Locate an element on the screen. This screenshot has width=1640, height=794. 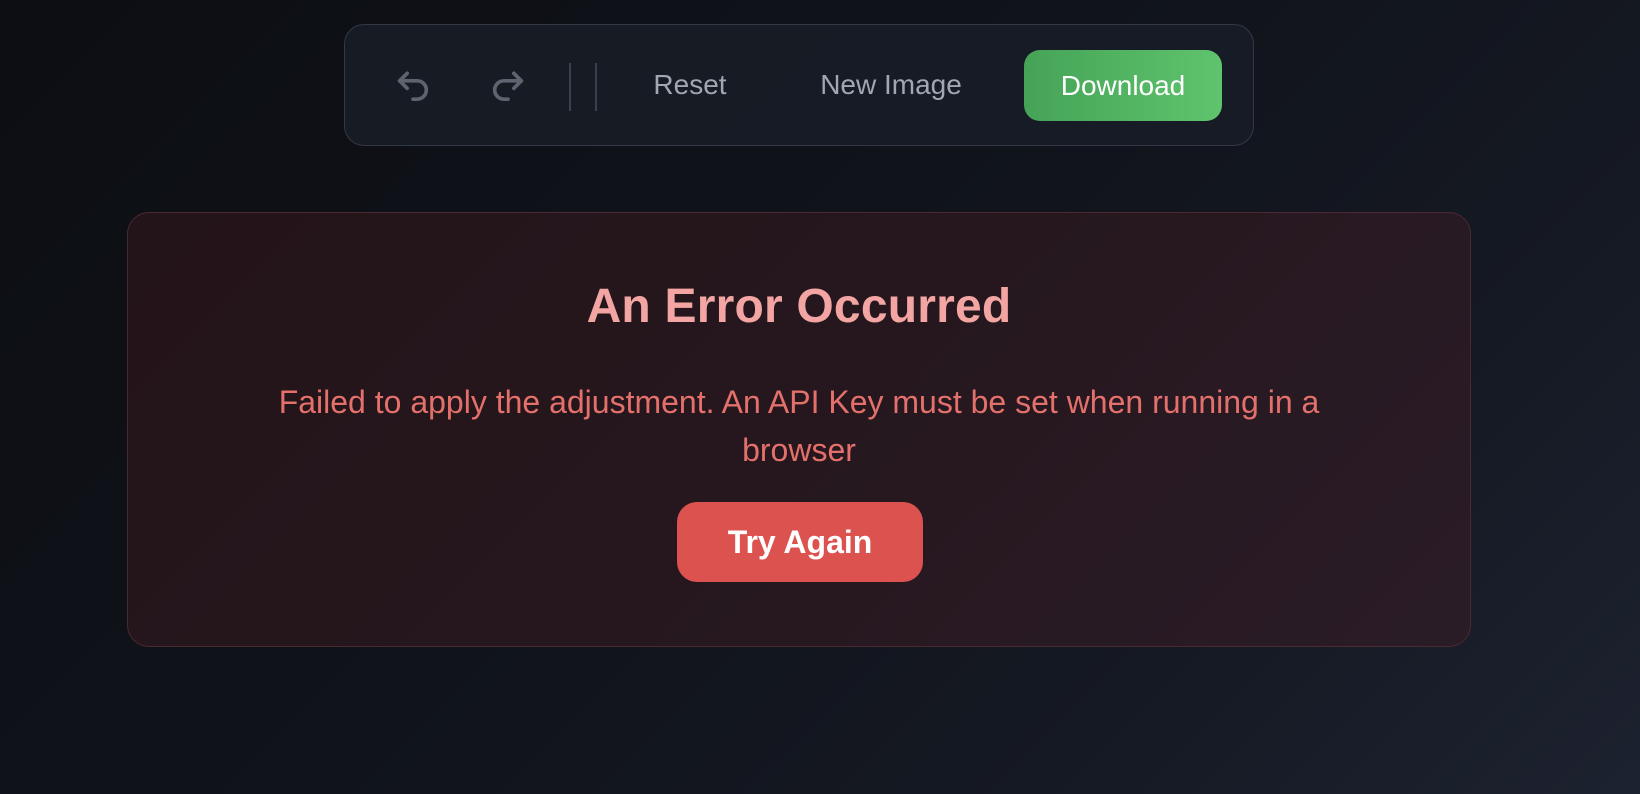
reset-button: Reset is located at coordinates (690, 85).